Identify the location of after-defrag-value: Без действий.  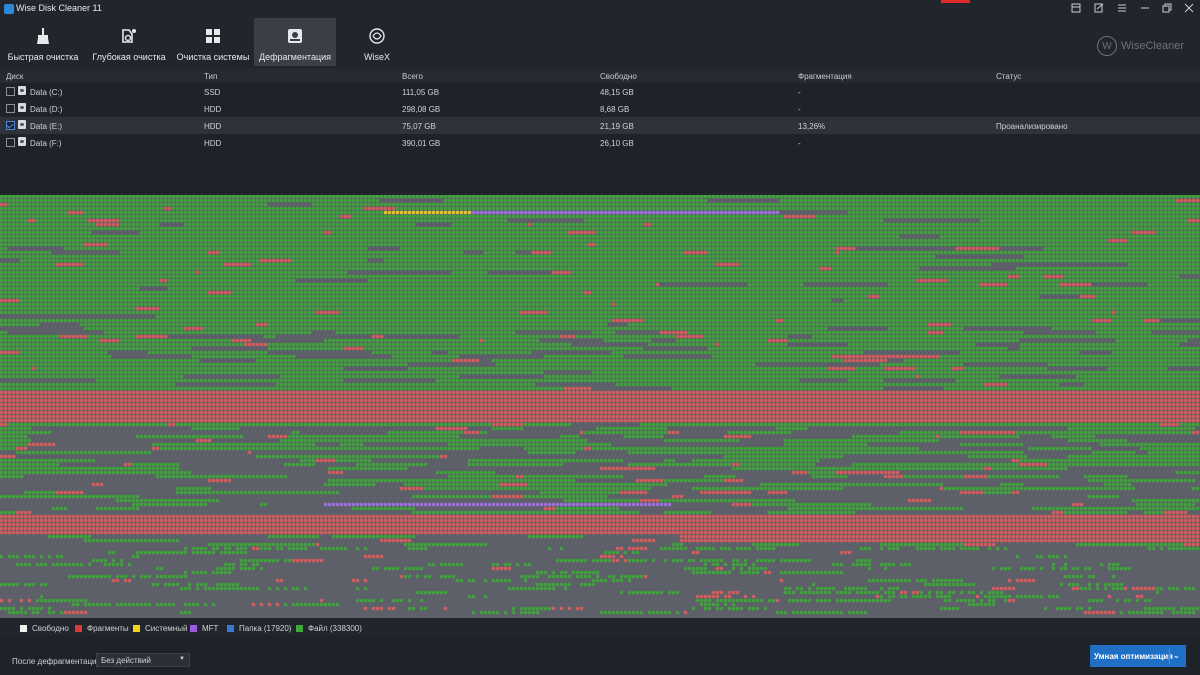
(126, 660).